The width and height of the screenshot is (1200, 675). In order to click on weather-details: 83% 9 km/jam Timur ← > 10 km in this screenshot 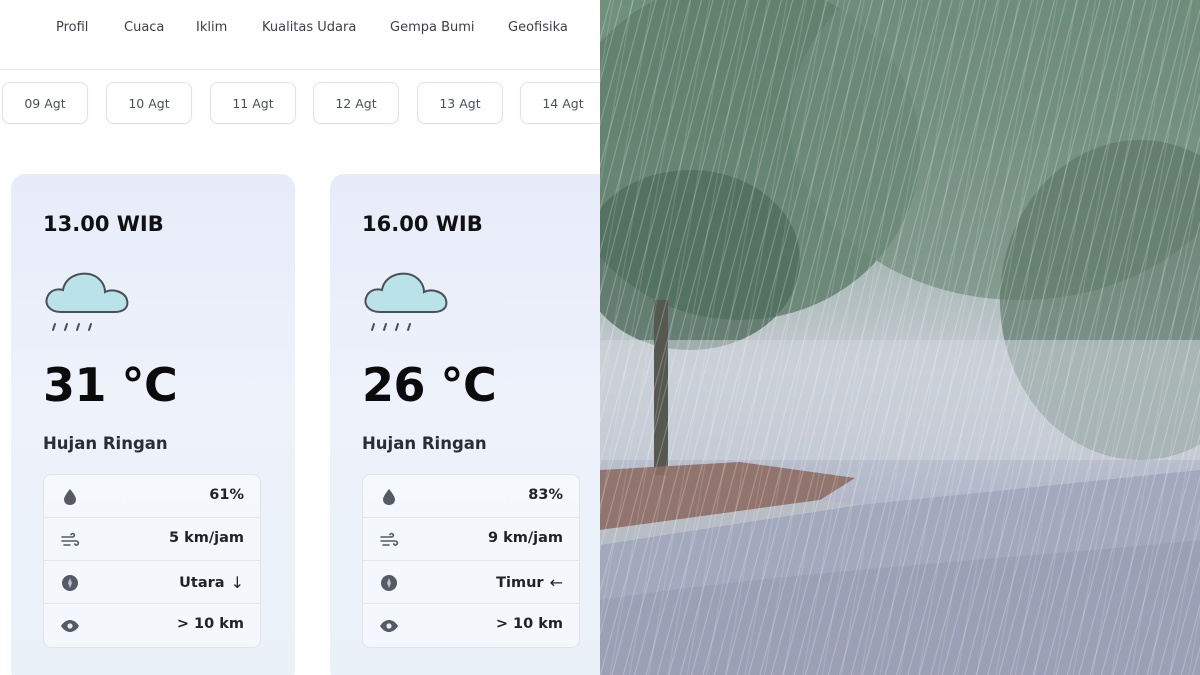, I will do `click(471, 561)`.